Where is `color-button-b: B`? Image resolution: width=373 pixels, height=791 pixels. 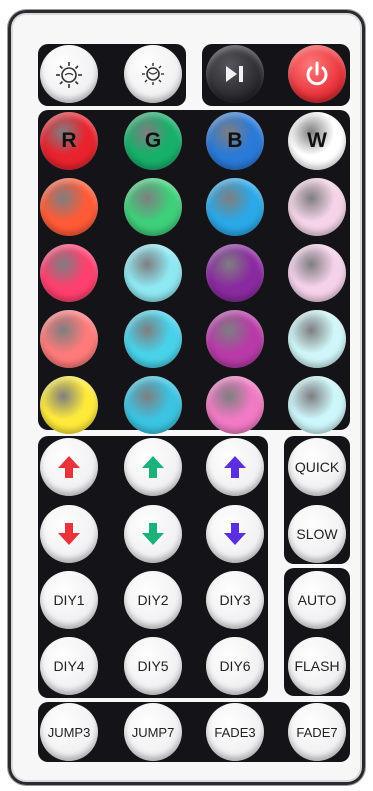 color-button-b: B is located at coordinates (235, 141).